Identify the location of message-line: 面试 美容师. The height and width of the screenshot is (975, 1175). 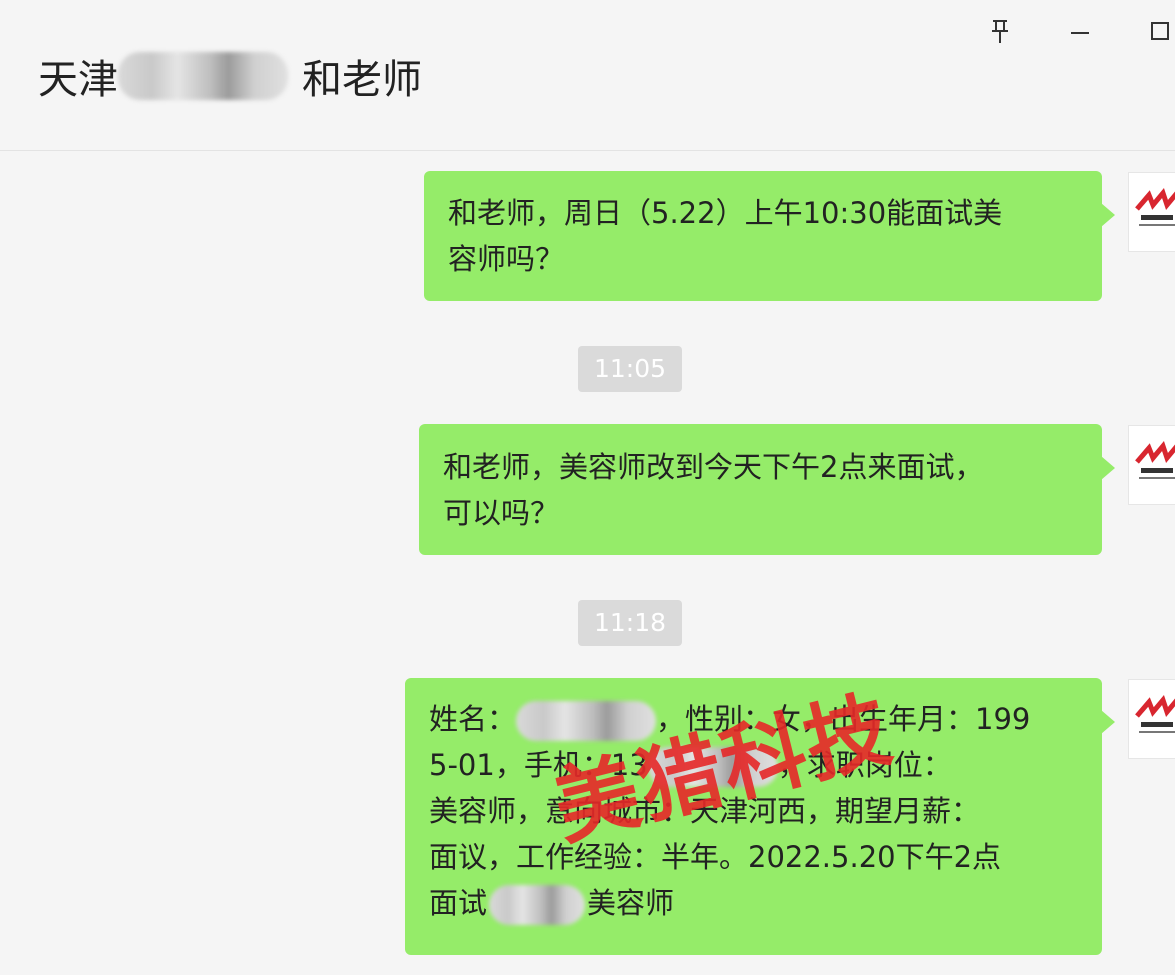
(755, 903).